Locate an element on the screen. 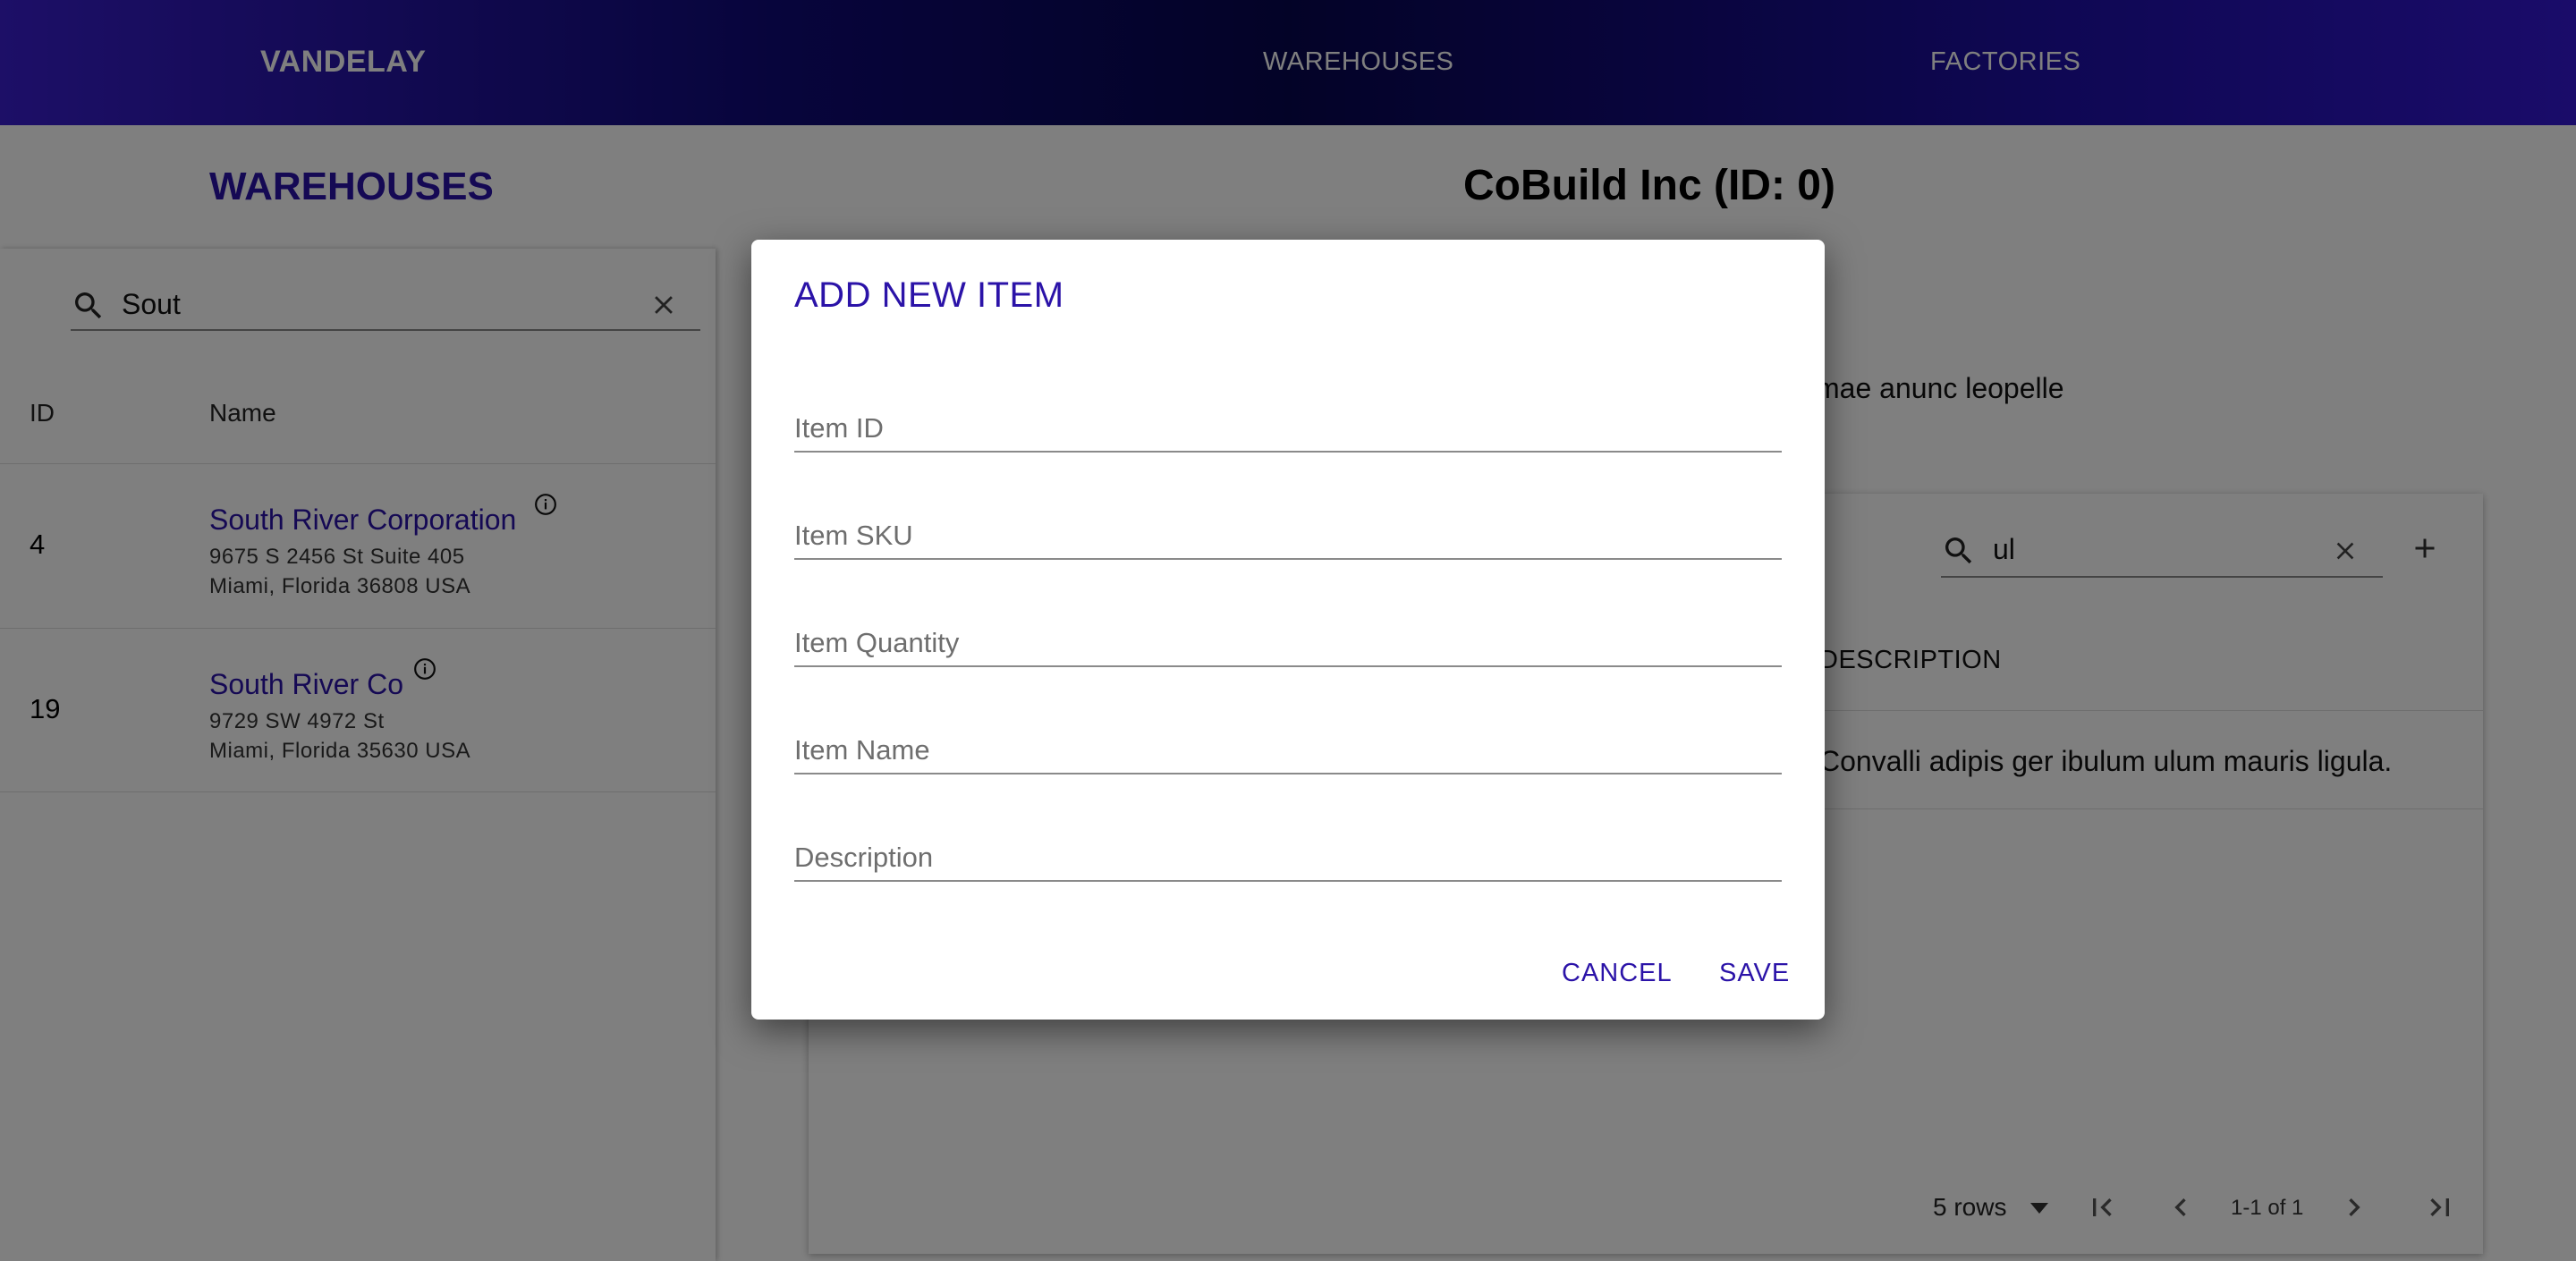 The height and width of the screenshot is (1261, 2576). description-input is located at coordinates (1288, 854).